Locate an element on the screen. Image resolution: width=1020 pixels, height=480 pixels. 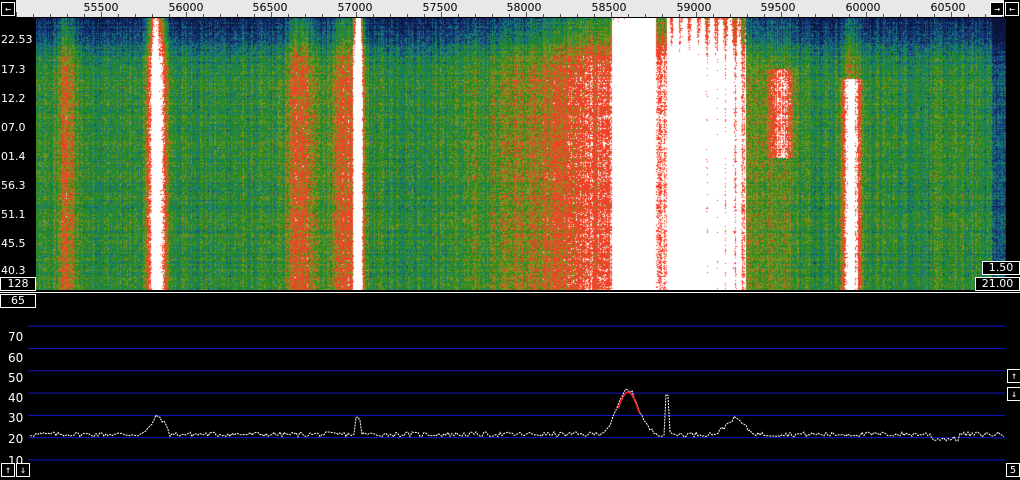
db-label: 40 is located at coordinates (16, 398).